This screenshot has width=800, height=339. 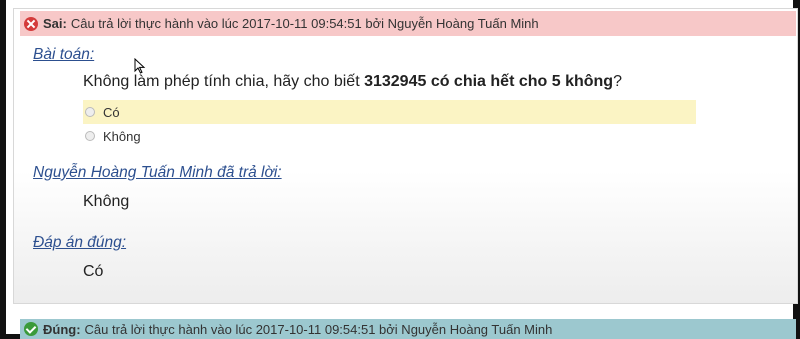 What do you see at coordinates (63, 55) in the screenshot?
I see `problem-heading-link: Bài toán:` at bounding box center [63, 55].